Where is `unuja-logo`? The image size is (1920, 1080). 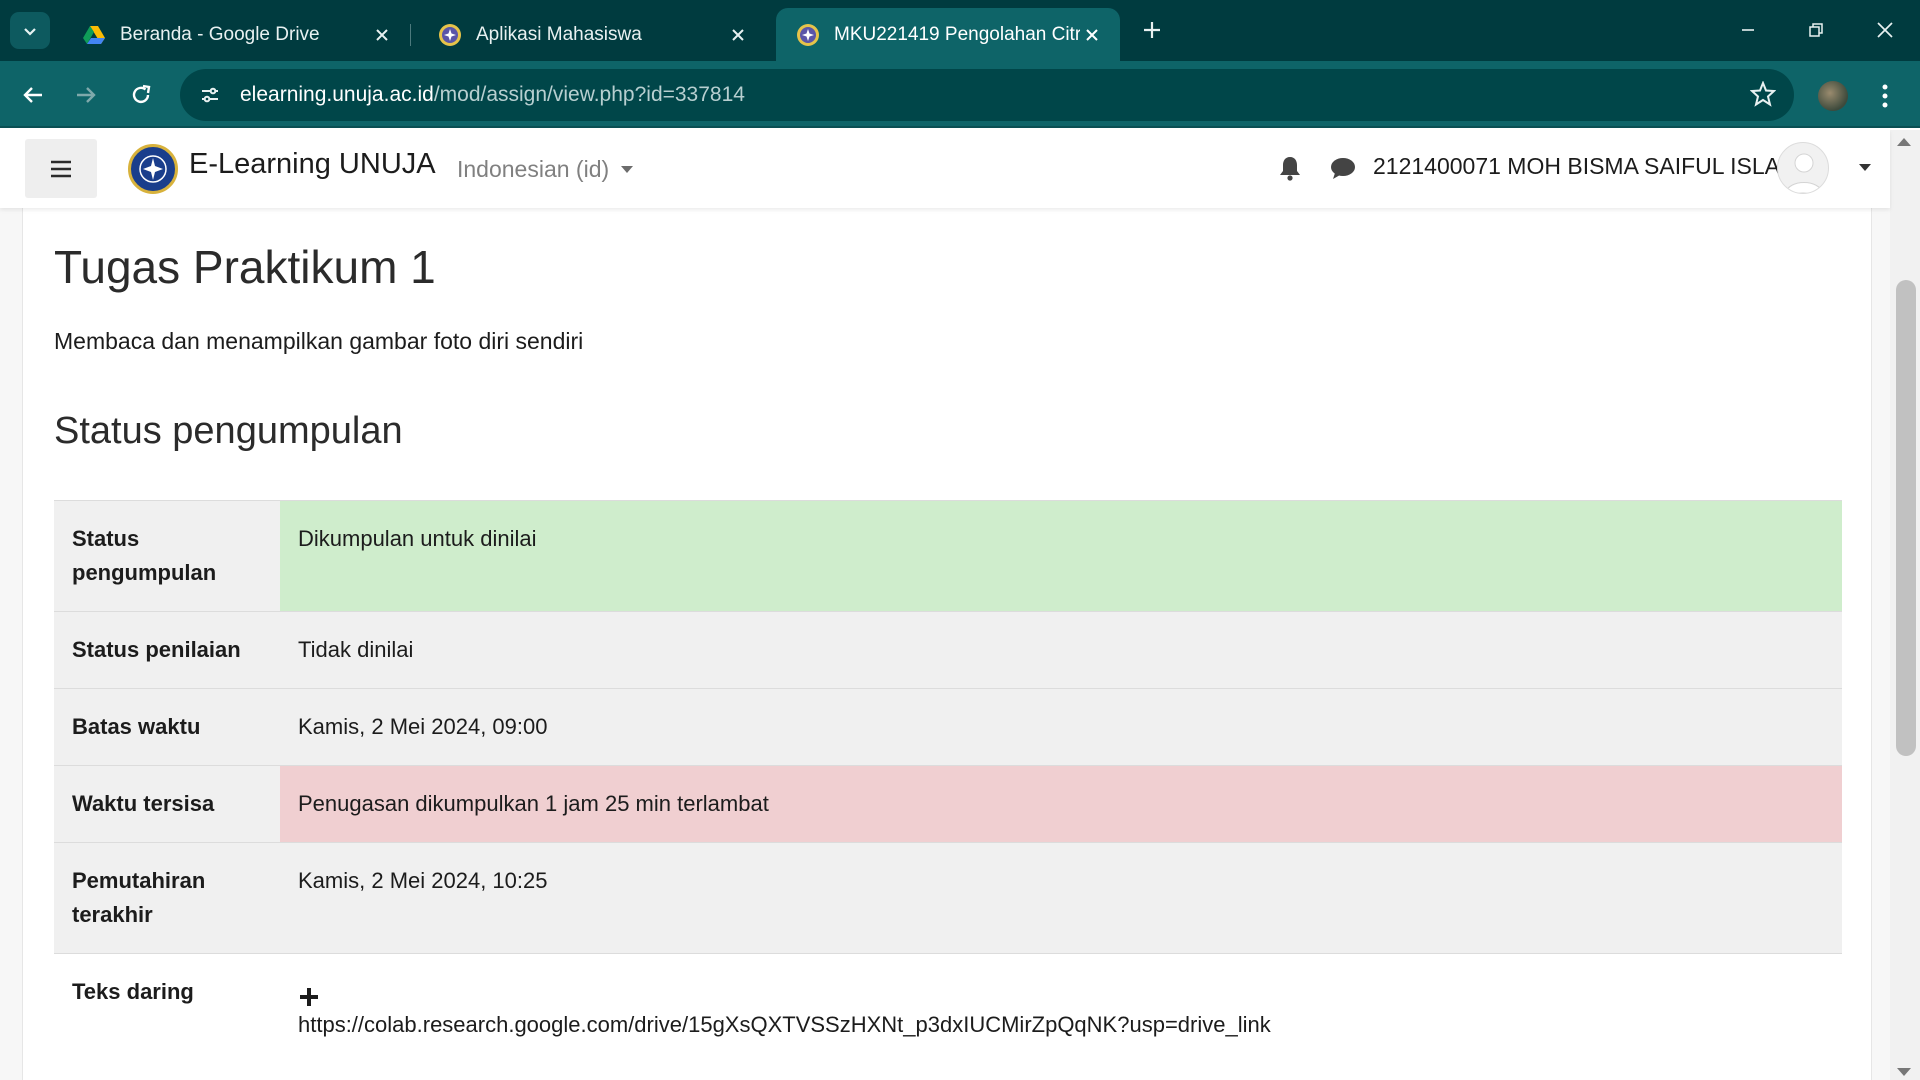
unuja-logo is located at coordinates (153, 169).